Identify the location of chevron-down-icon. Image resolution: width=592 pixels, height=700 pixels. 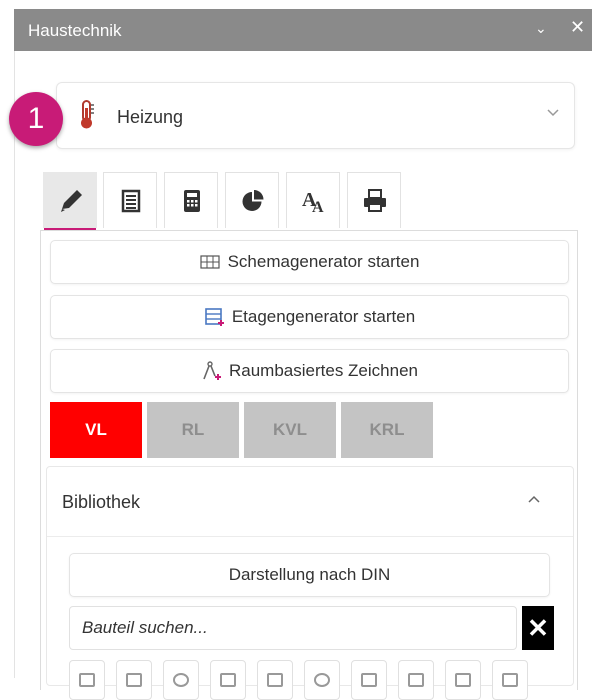
(553, 113).